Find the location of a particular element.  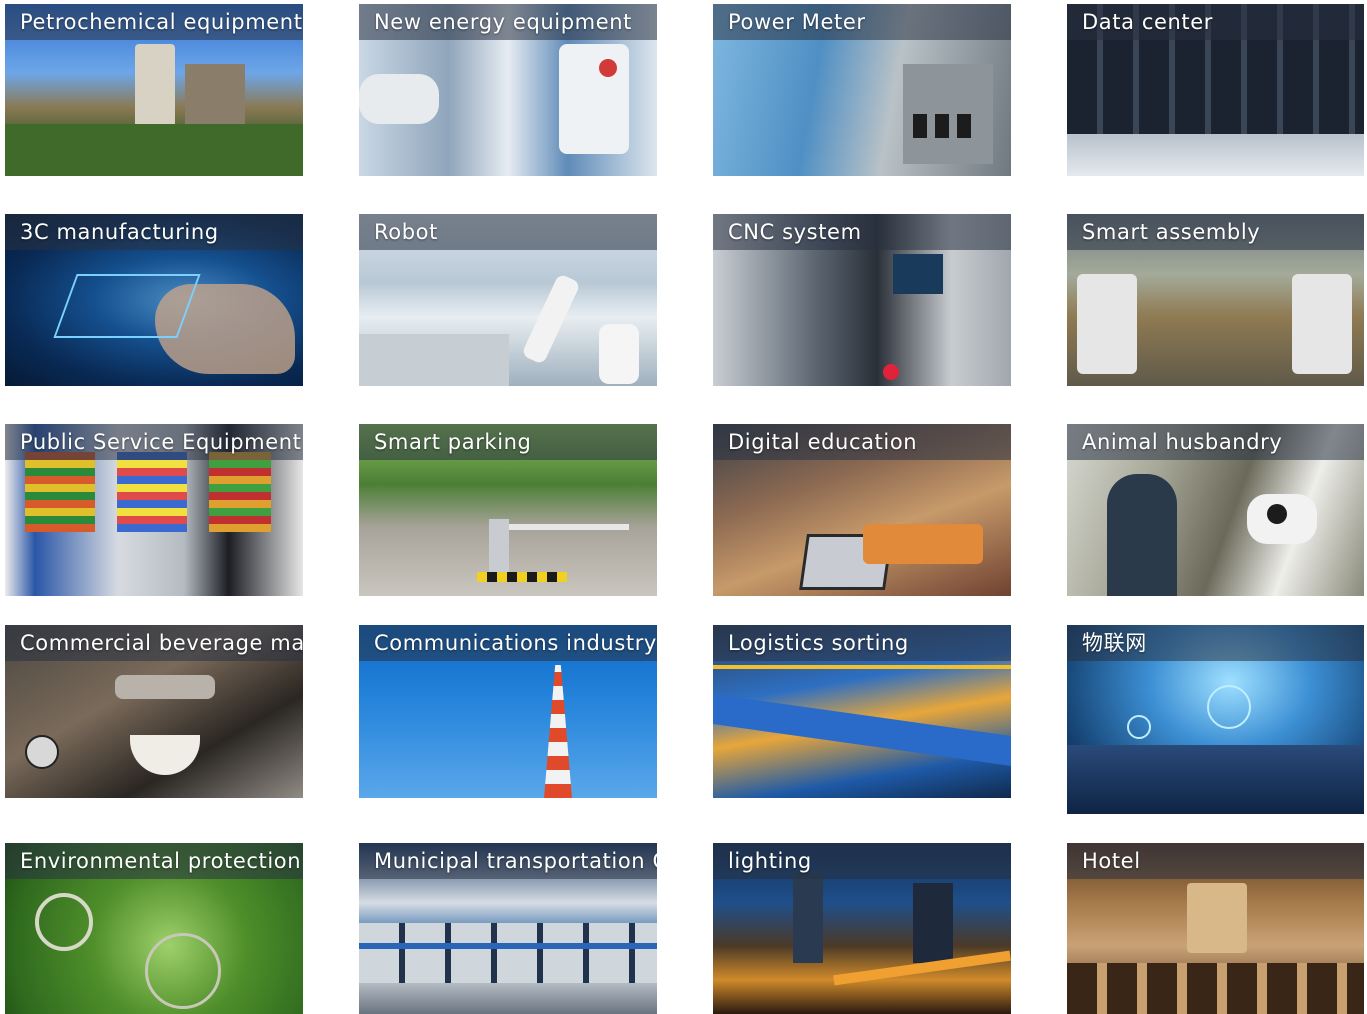

tile-label: 物联网 is located at coordinates (1114, 643).